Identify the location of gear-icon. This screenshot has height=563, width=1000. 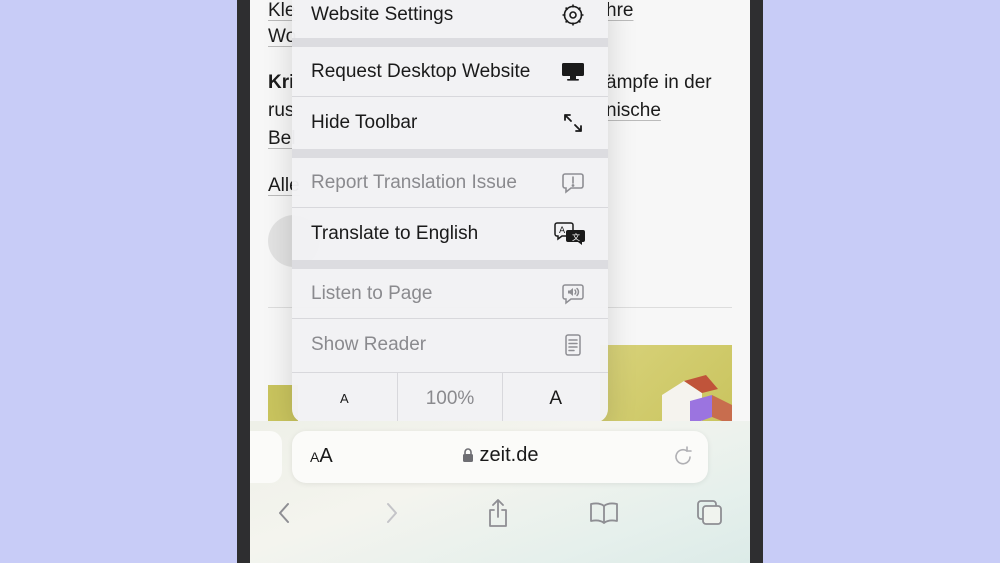
(573, 15).